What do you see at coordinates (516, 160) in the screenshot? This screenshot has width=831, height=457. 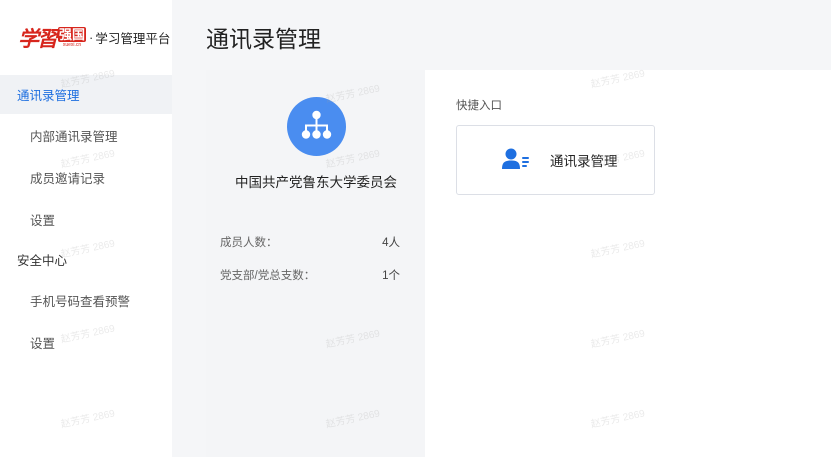 I see `contacts-icon` at bounding box center [516, 160].